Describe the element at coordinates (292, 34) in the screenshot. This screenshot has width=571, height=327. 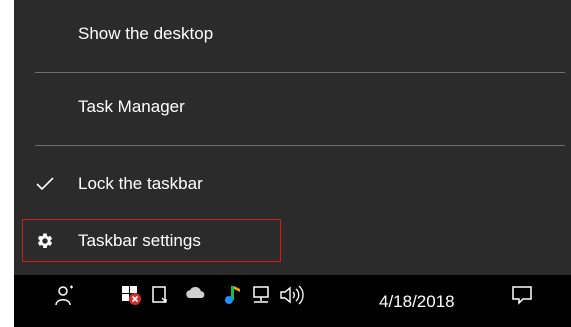
I see `menu-item-show-desktop: Show the desktop` at that location.